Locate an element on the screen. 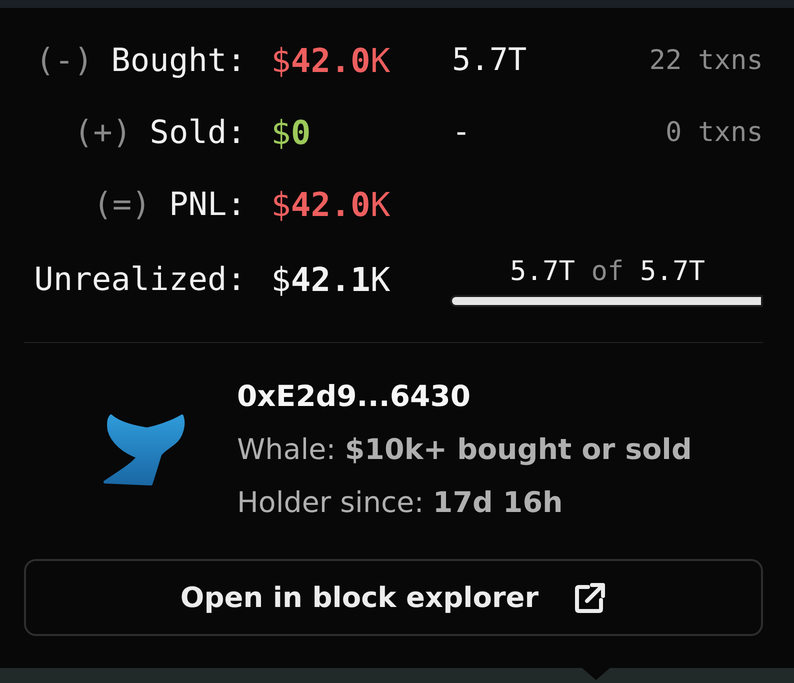 Image resolution: width=794 pixels, height=683 pixels. txn-count: 22 txns is located at coordinates (706, 60).